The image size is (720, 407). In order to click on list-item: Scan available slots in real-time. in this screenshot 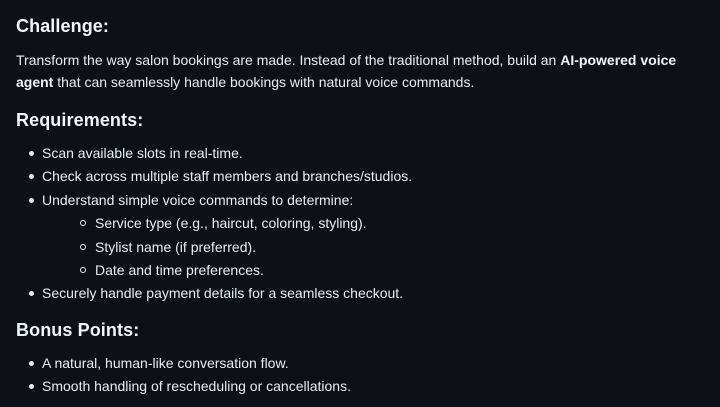, I will do `click(214, 153)`.